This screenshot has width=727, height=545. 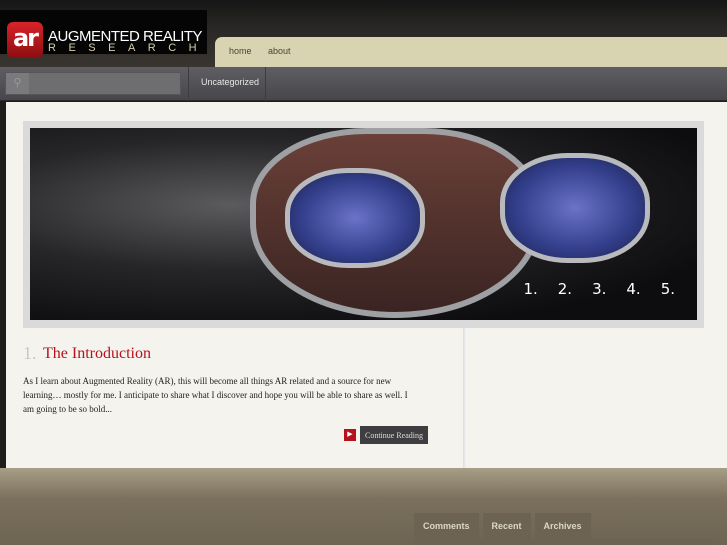 What do you see at coordinates (465, 398) in the screenshot?
I see `column-divider` at bounding box center [465, 398].